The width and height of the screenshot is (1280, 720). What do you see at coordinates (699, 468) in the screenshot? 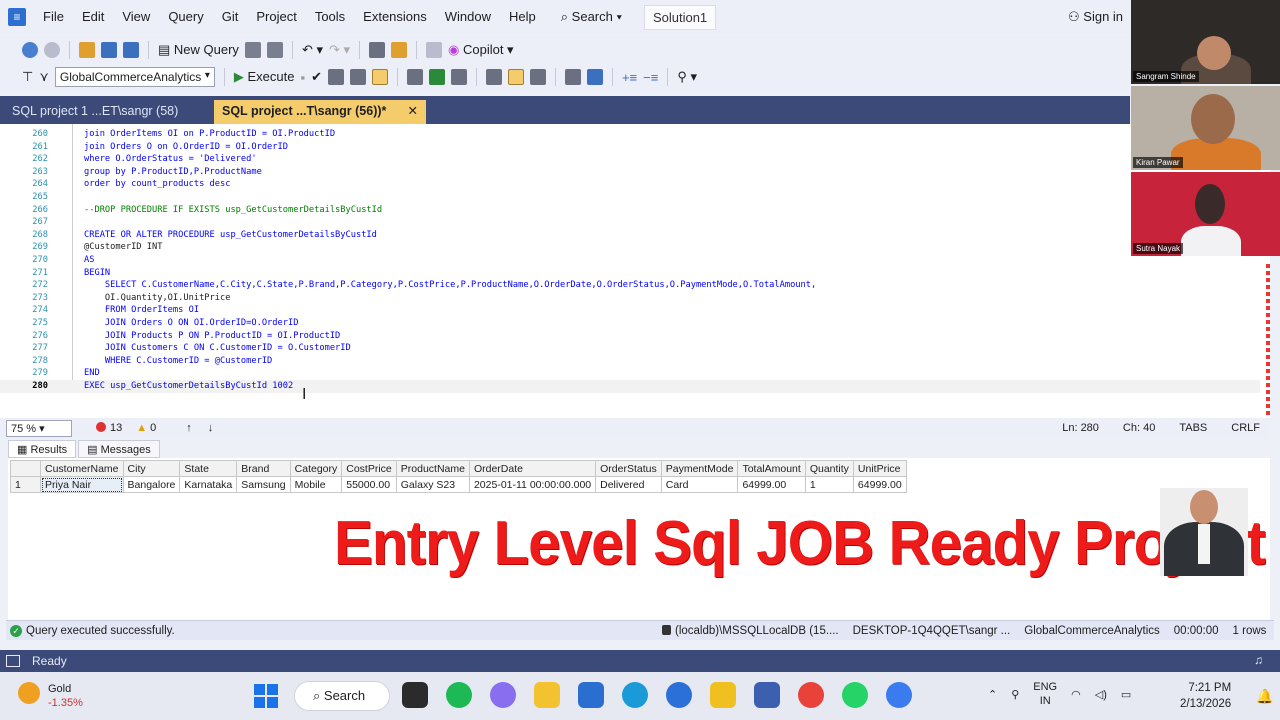
I see `column-header: PaymentMode` at bounding box center [699, 468].